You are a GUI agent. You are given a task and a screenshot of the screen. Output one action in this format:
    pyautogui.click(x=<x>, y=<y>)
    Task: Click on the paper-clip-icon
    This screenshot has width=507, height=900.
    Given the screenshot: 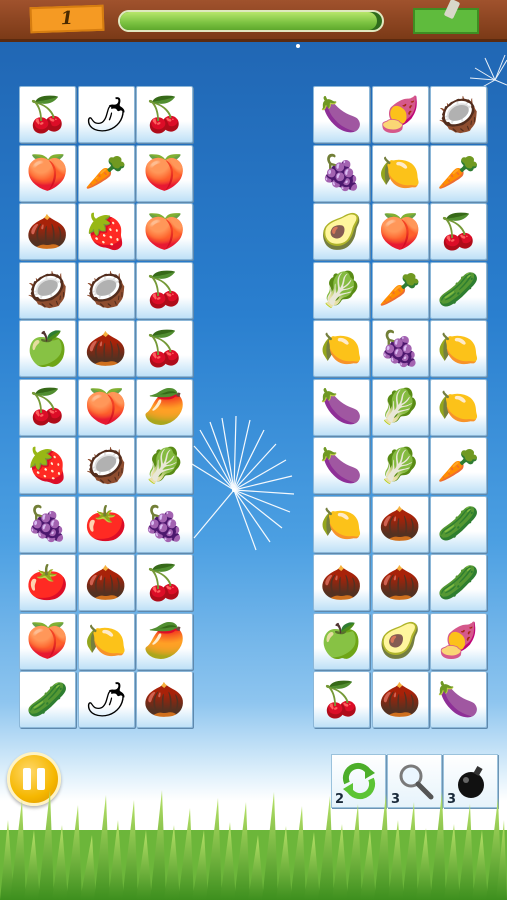 What is the action you would take?
    pyautogui.click(x=452, y=10)
    